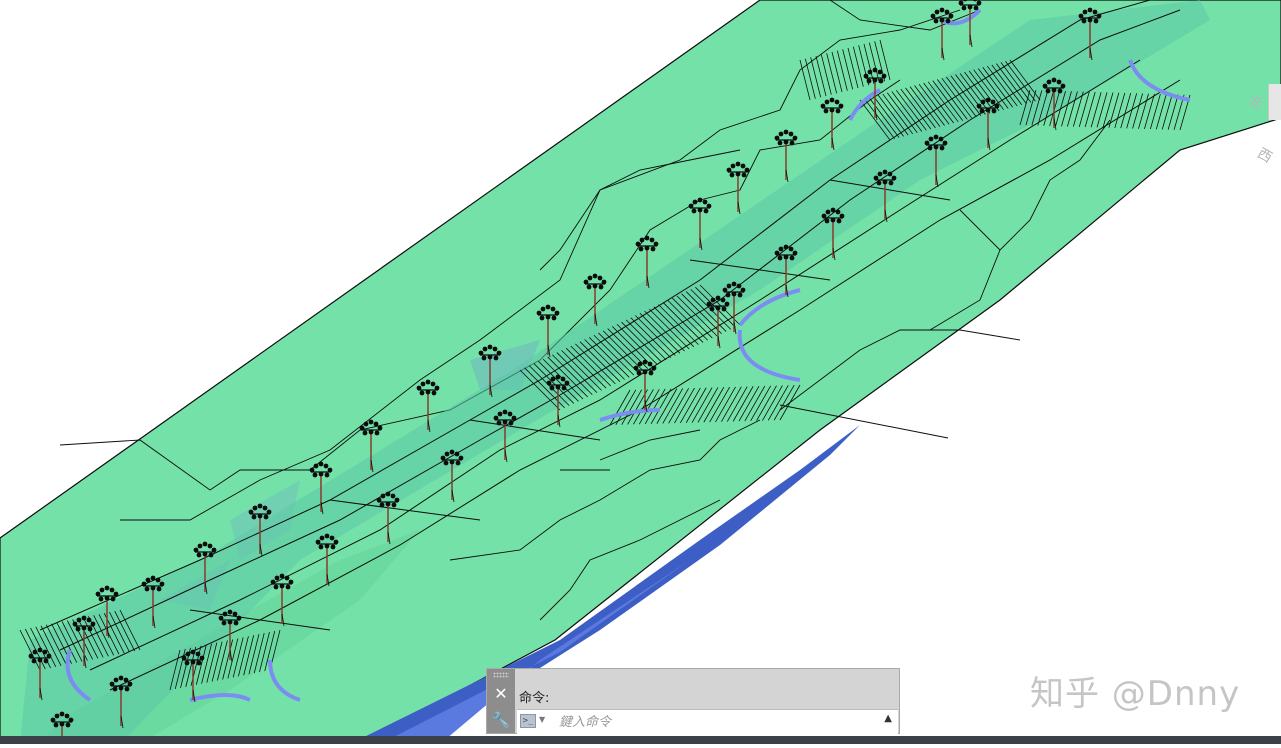 The width and height of the screenshot is (1281, 748). What do you see at coordinates (640, 740) in the screenshot?
I see `status-bar` at bounding box center [640, 740].